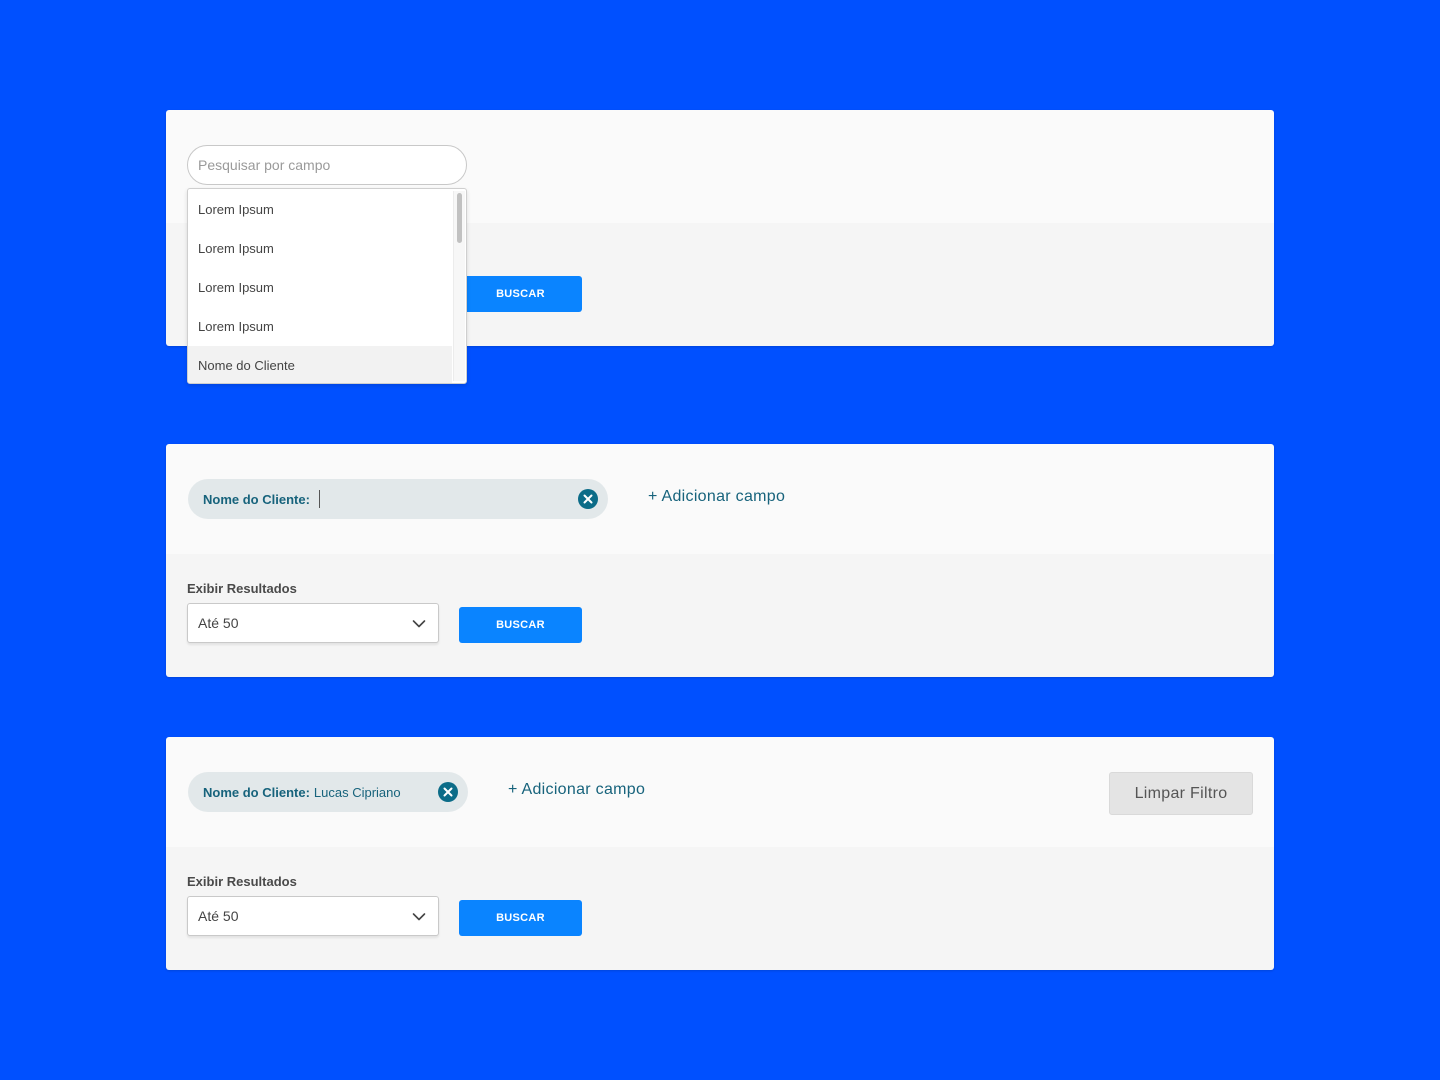 The image size is (1440, 1080). Describe the element at coordinates (459, 286) in the screenshot. I see `dropdown-scrollbar` at that location.